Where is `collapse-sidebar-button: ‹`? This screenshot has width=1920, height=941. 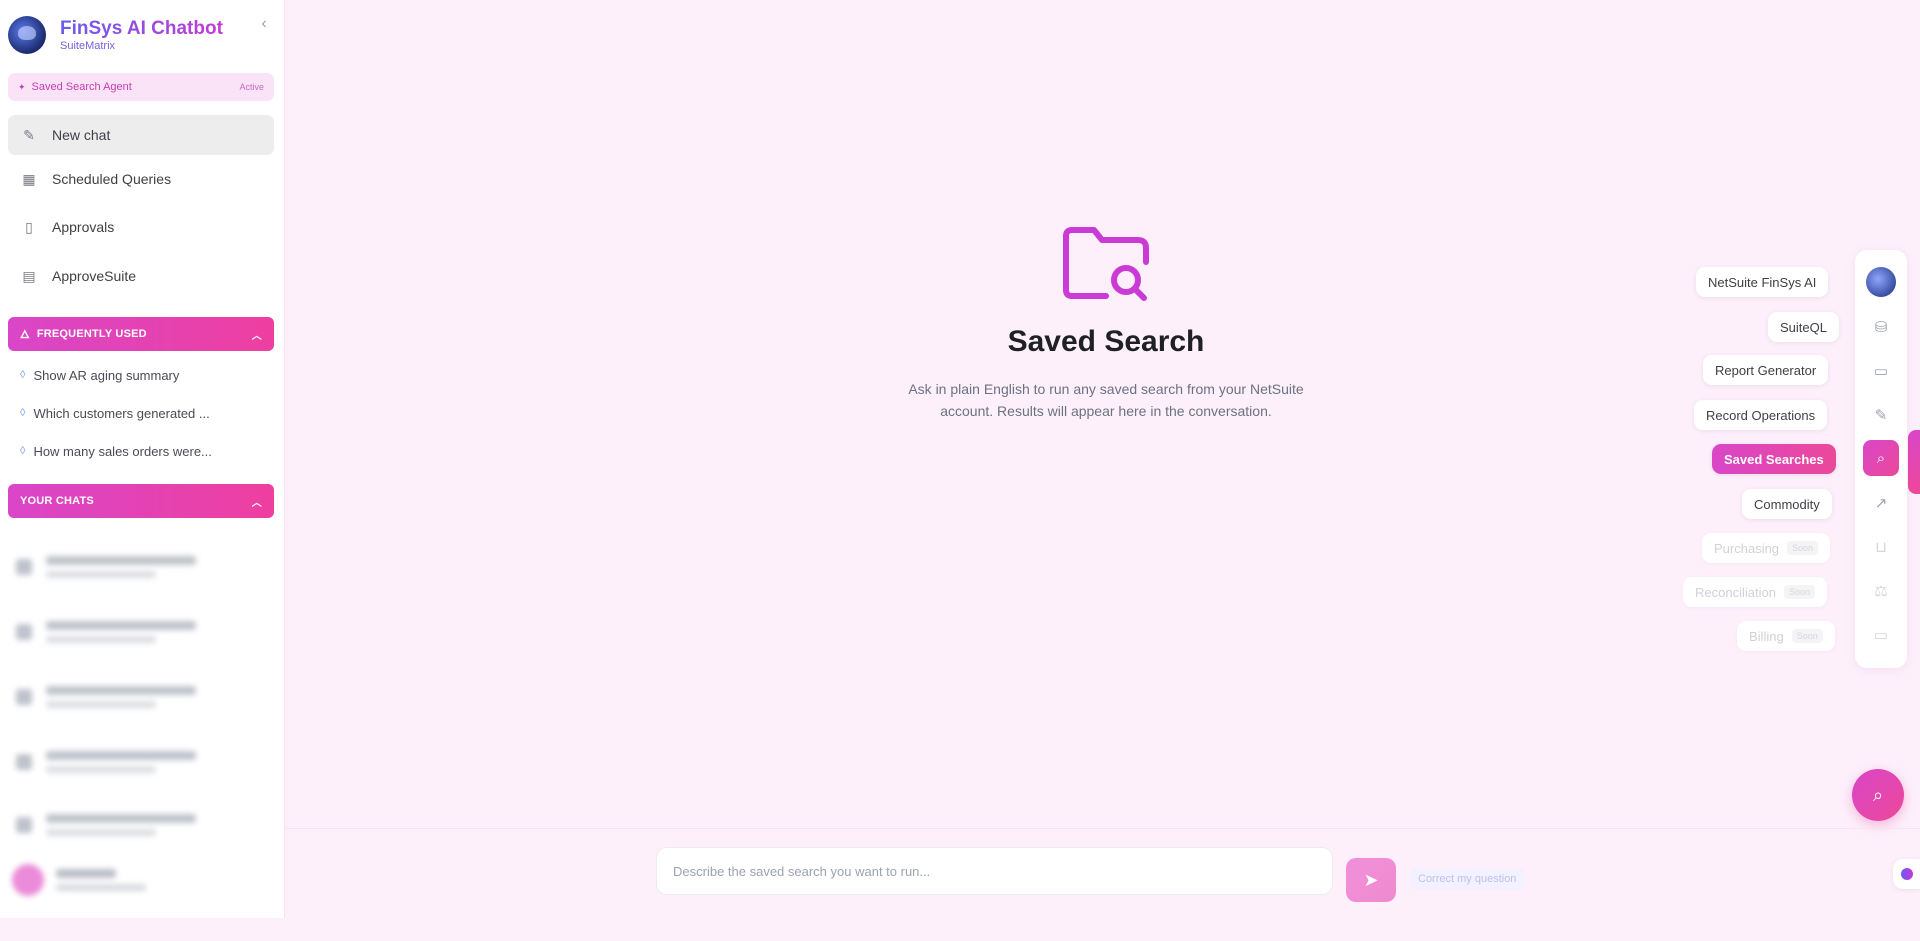 collapse-sidebar-button: ‹ is located at coordinates (264, 24).